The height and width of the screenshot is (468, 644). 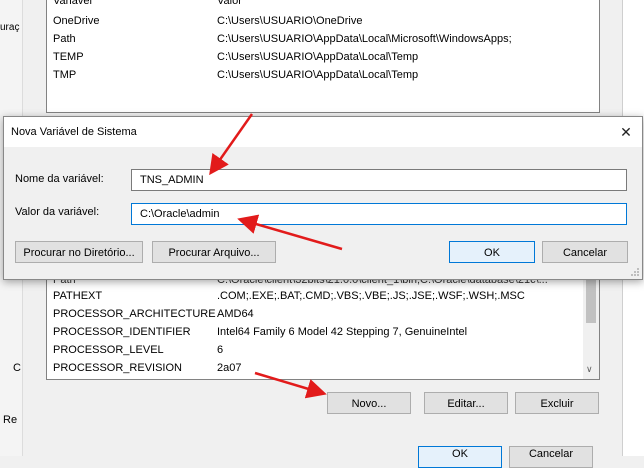 I want to click on arrow-to-value-field, so click(x=290, y=232).